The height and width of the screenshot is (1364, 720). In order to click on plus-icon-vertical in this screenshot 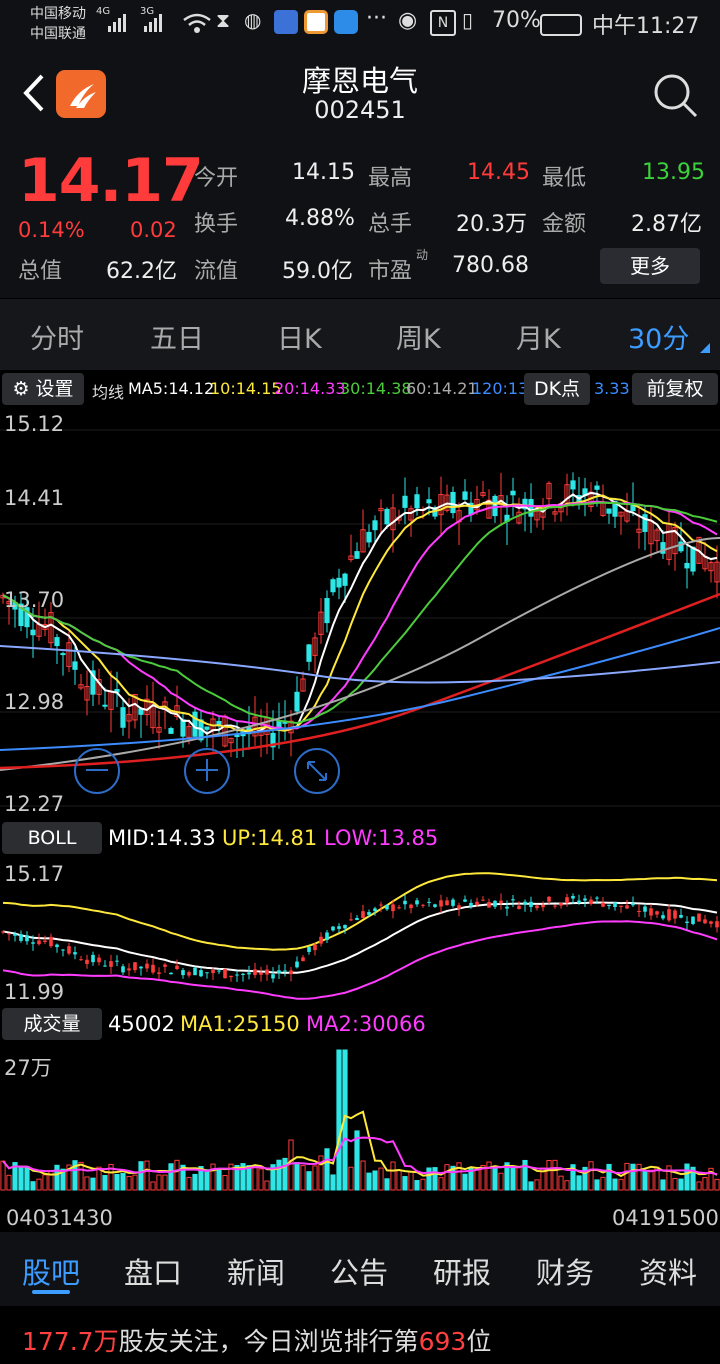, I will do `click(207, 770)`.